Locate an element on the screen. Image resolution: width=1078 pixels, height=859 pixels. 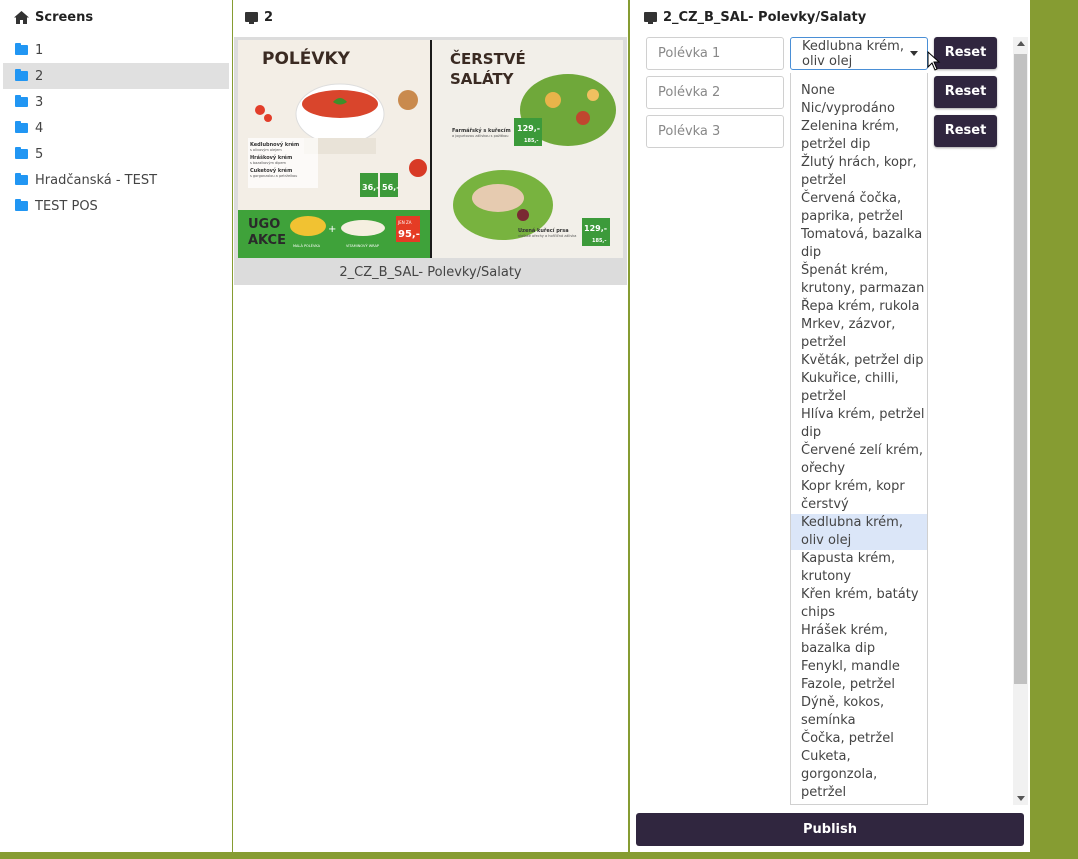
polevka-3-input: Polévka 3 is located at coordinates (715, 131).